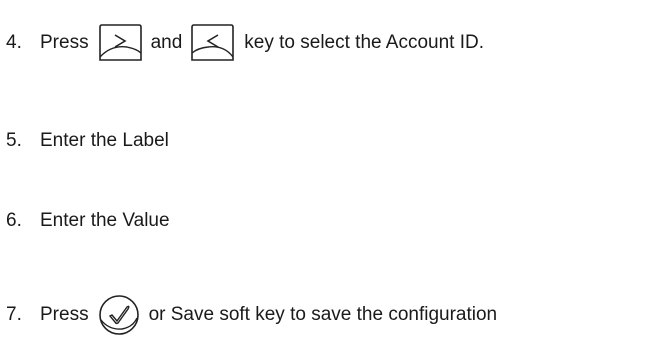 The width and height of the screenshot is (671, 352). Describe the element at coordinates (364, 42) in the screenshot. I see `step-text: key to select the Account ID.` at that location.